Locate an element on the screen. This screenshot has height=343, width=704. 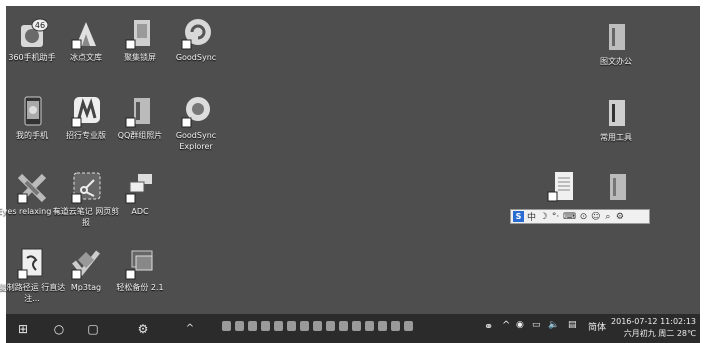
desktop-icon-goodsync: GoodSync is located at coordinates (196, 55).